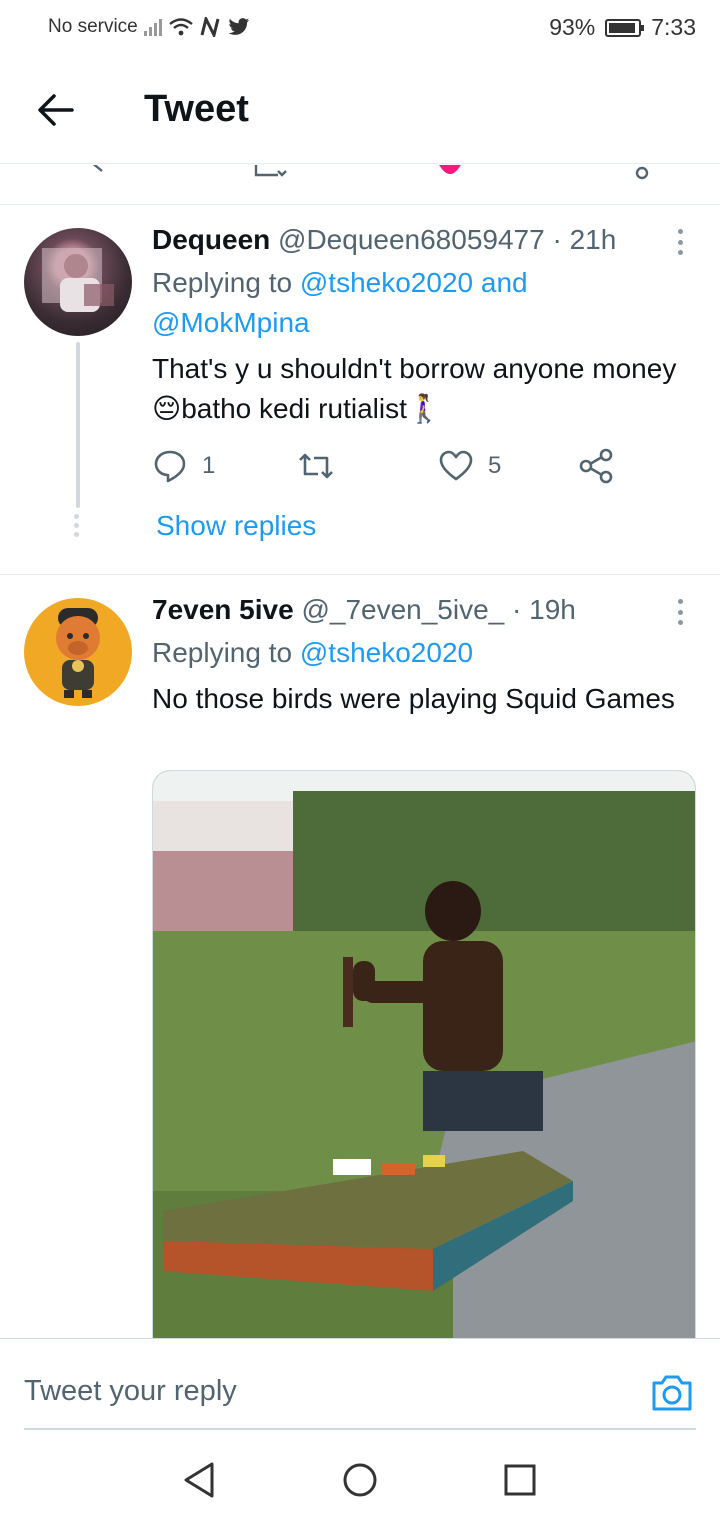  What do you see at coordinates (360, 112) in the screenshot?
I see `header: Tweet` at bounding box center [360, 112].